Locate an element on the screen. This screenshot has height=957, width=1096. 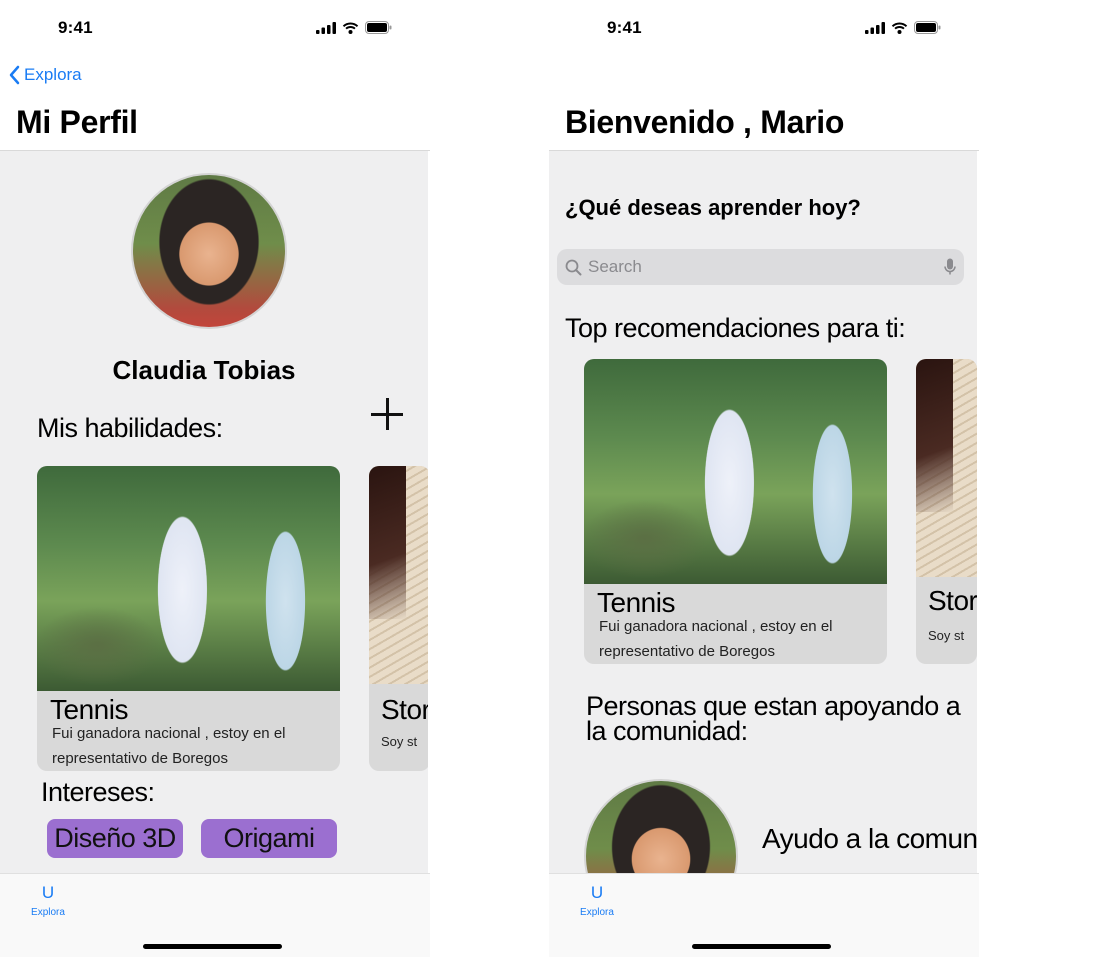
page-title: Bienvenido , Mario is located at coordinates (705, 122).